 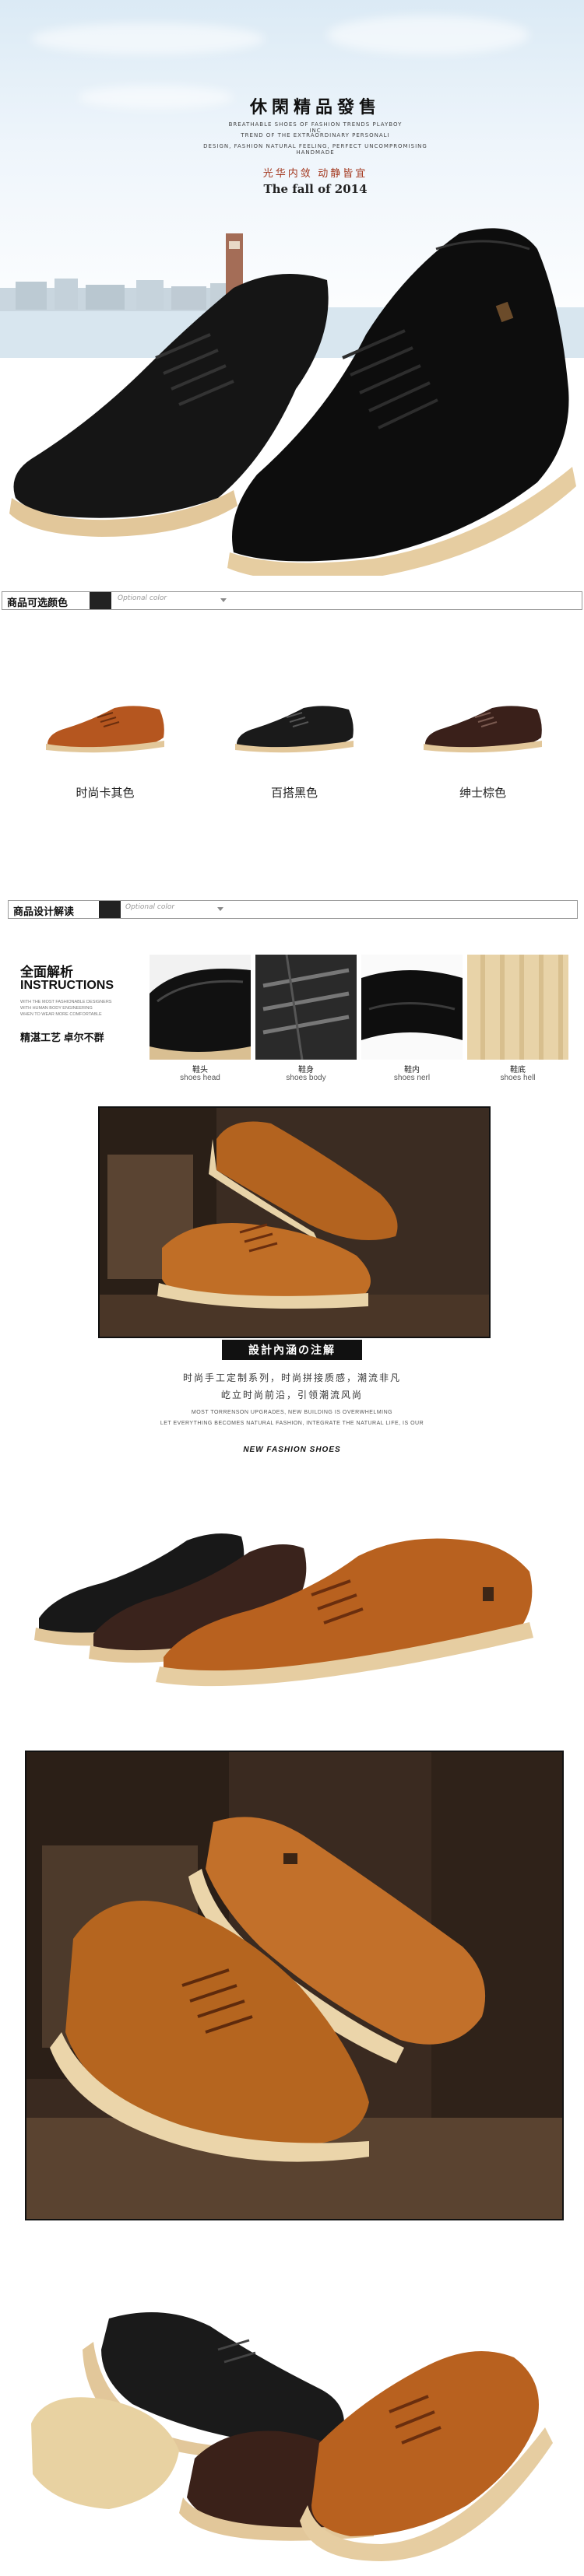 What do you see at coordinates (306, 1078) in the screenshot?
I see `thumb-caption-en: shoes body` at bounding box center [306, 1078].